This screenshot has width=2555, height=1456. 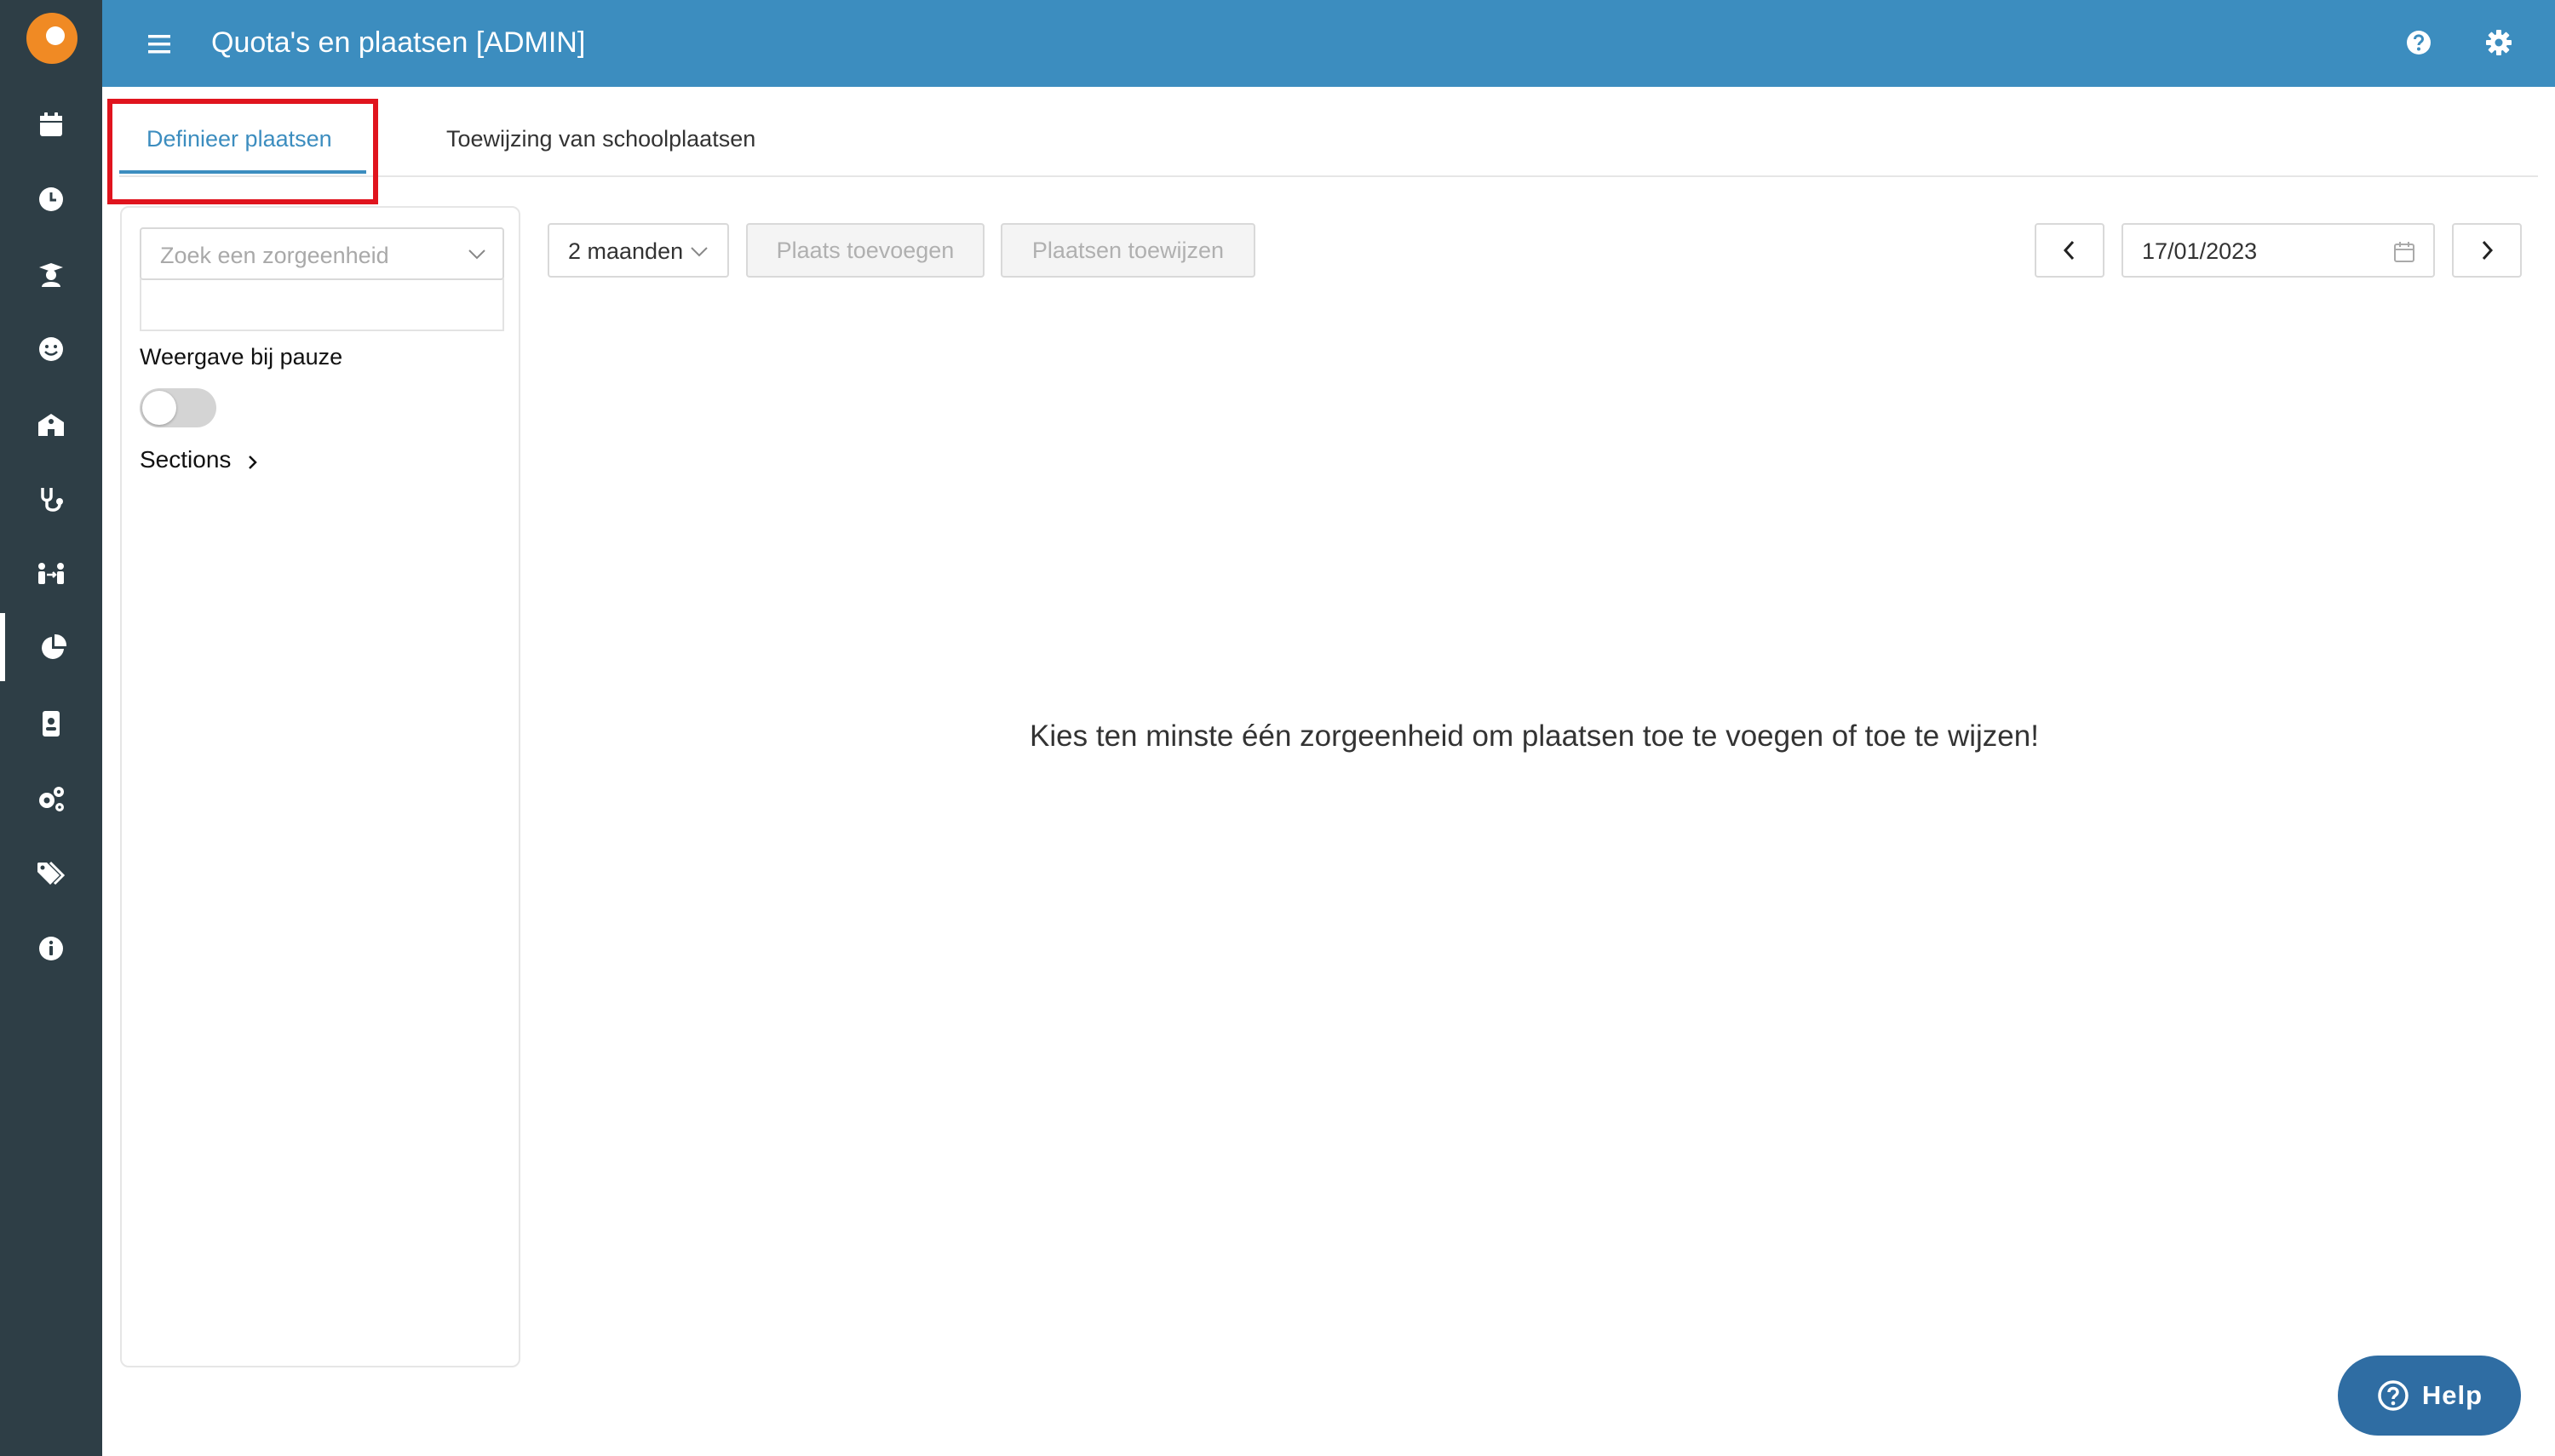 What do you see at coordinates (398, 42) in the screenshot?
I see `page-title: Quota's en plaatsen [ADMIN]` at bounding box center [398, 42].